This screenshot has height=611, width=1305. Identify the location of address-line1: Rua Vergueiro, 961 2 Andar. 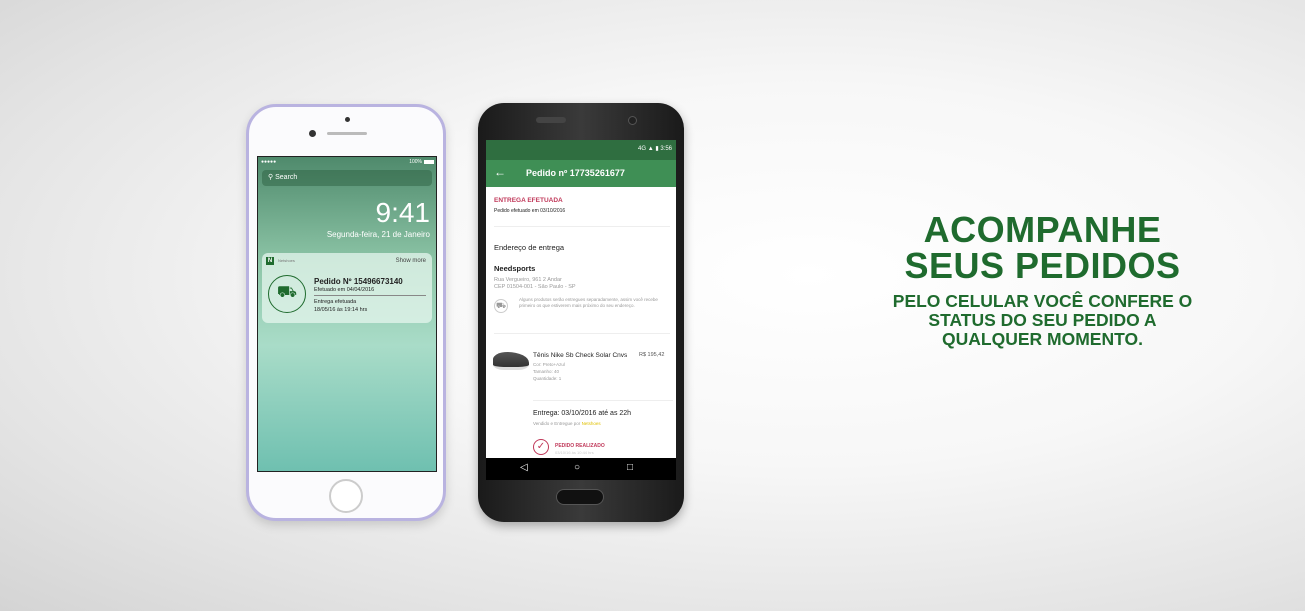
(528, 280).